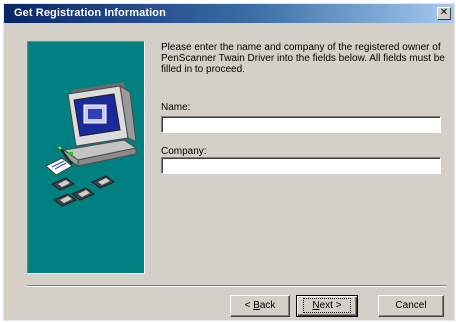 This screenshot has height=323, width=456. What do you see at coordinates (90, 13) in the screenshot?
I see `dialog-title: Get Registration Information` at bounding box center [90, 13].